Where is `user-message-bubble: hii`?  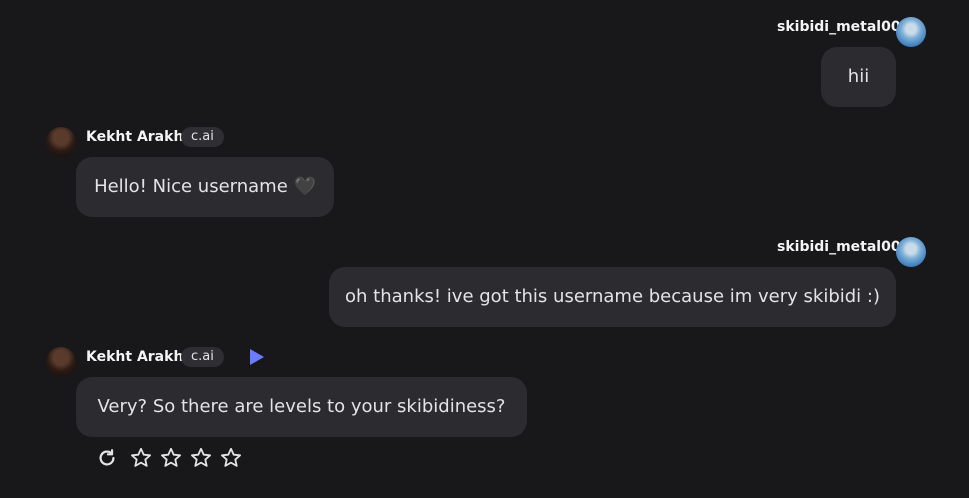 user-message-bubble: hii is located at coordinates (858, 77).